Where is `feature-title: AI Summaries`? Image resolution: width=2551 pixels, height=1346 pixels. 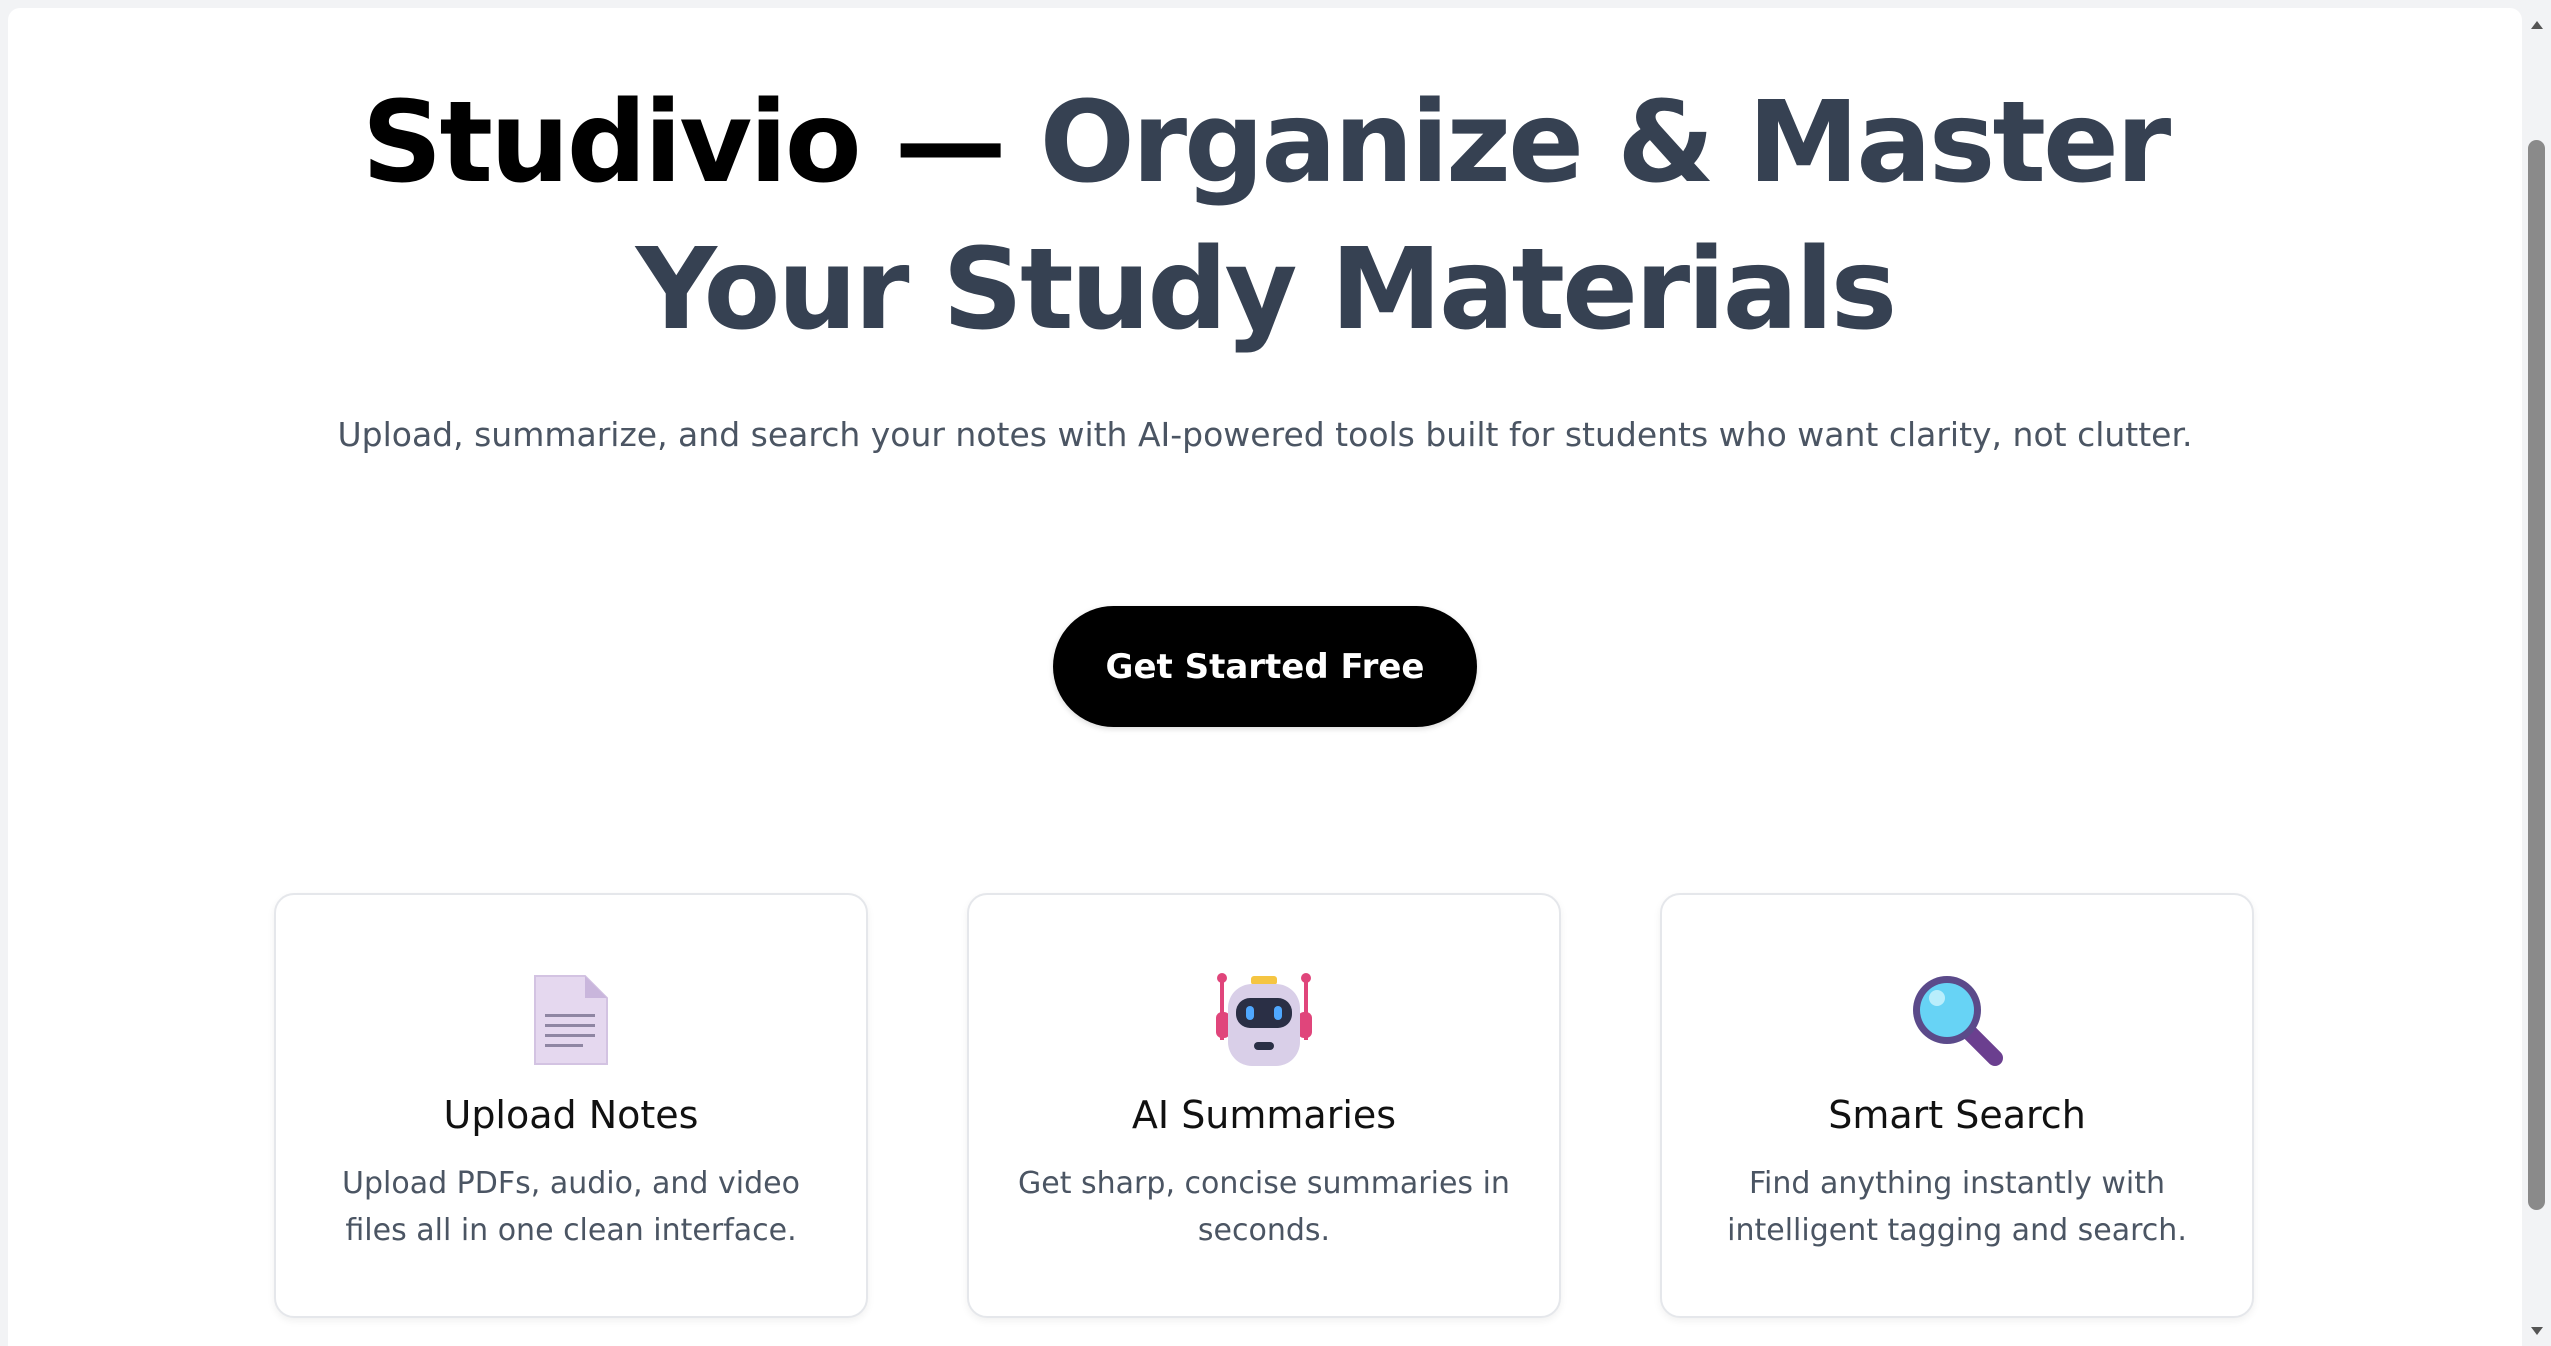 feature-title: AI Summaries is located at coordinates (1264, 1115).